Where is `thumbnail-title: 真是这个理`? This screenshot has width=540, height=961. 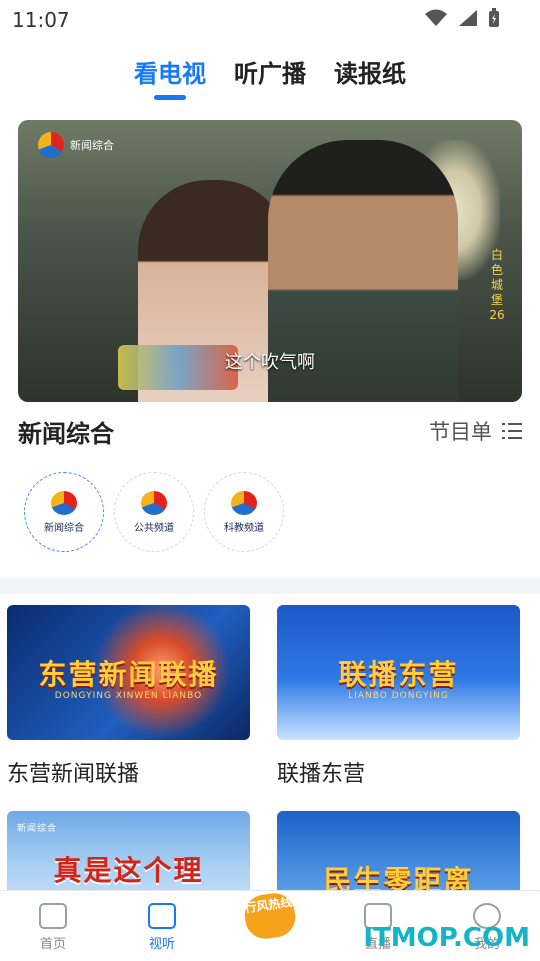
thumbnail-title: 真是这个理 is located at coordinates (128, 870).